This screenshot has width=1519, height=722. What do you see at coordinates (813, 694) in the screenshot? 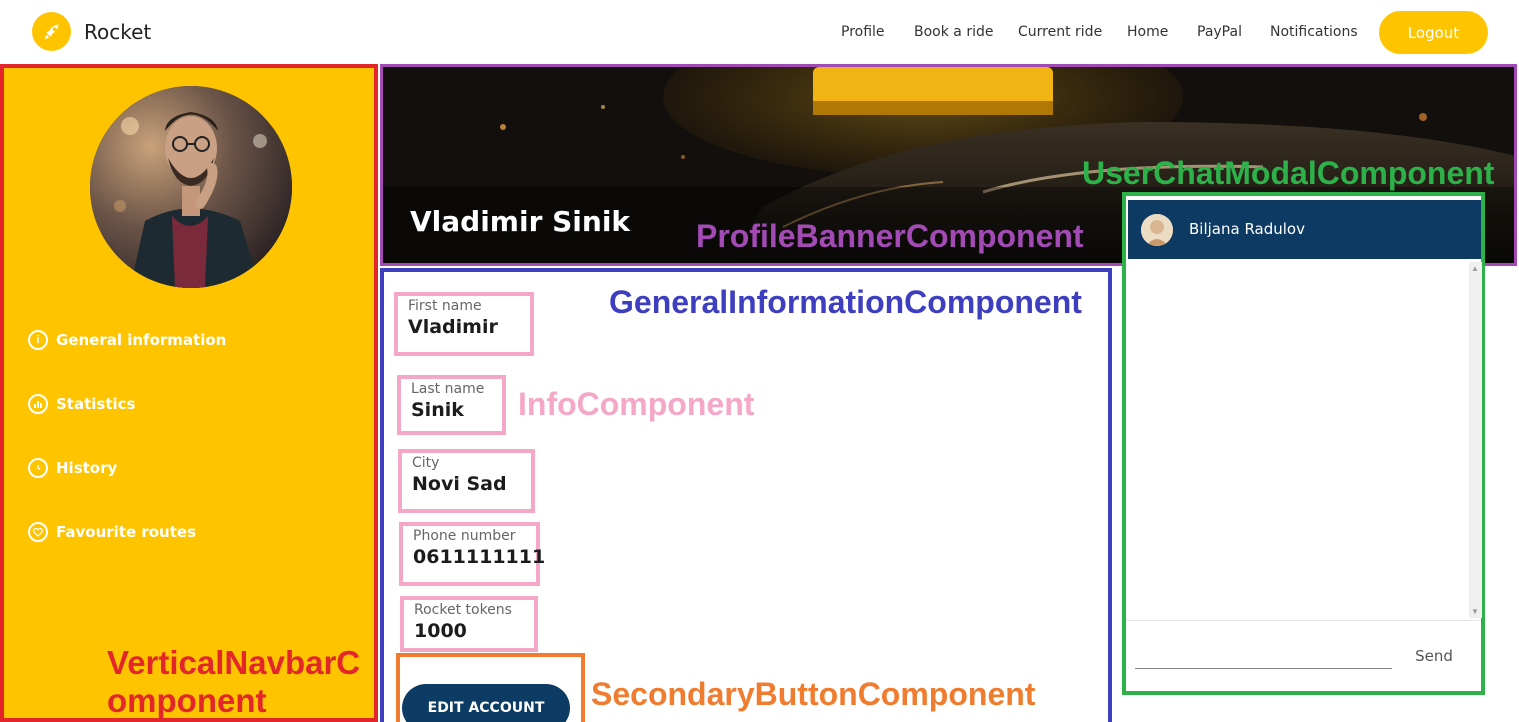
I see `annotation-secondary-button: SecondaryButtonComponent` at bounding box center [813, 694].